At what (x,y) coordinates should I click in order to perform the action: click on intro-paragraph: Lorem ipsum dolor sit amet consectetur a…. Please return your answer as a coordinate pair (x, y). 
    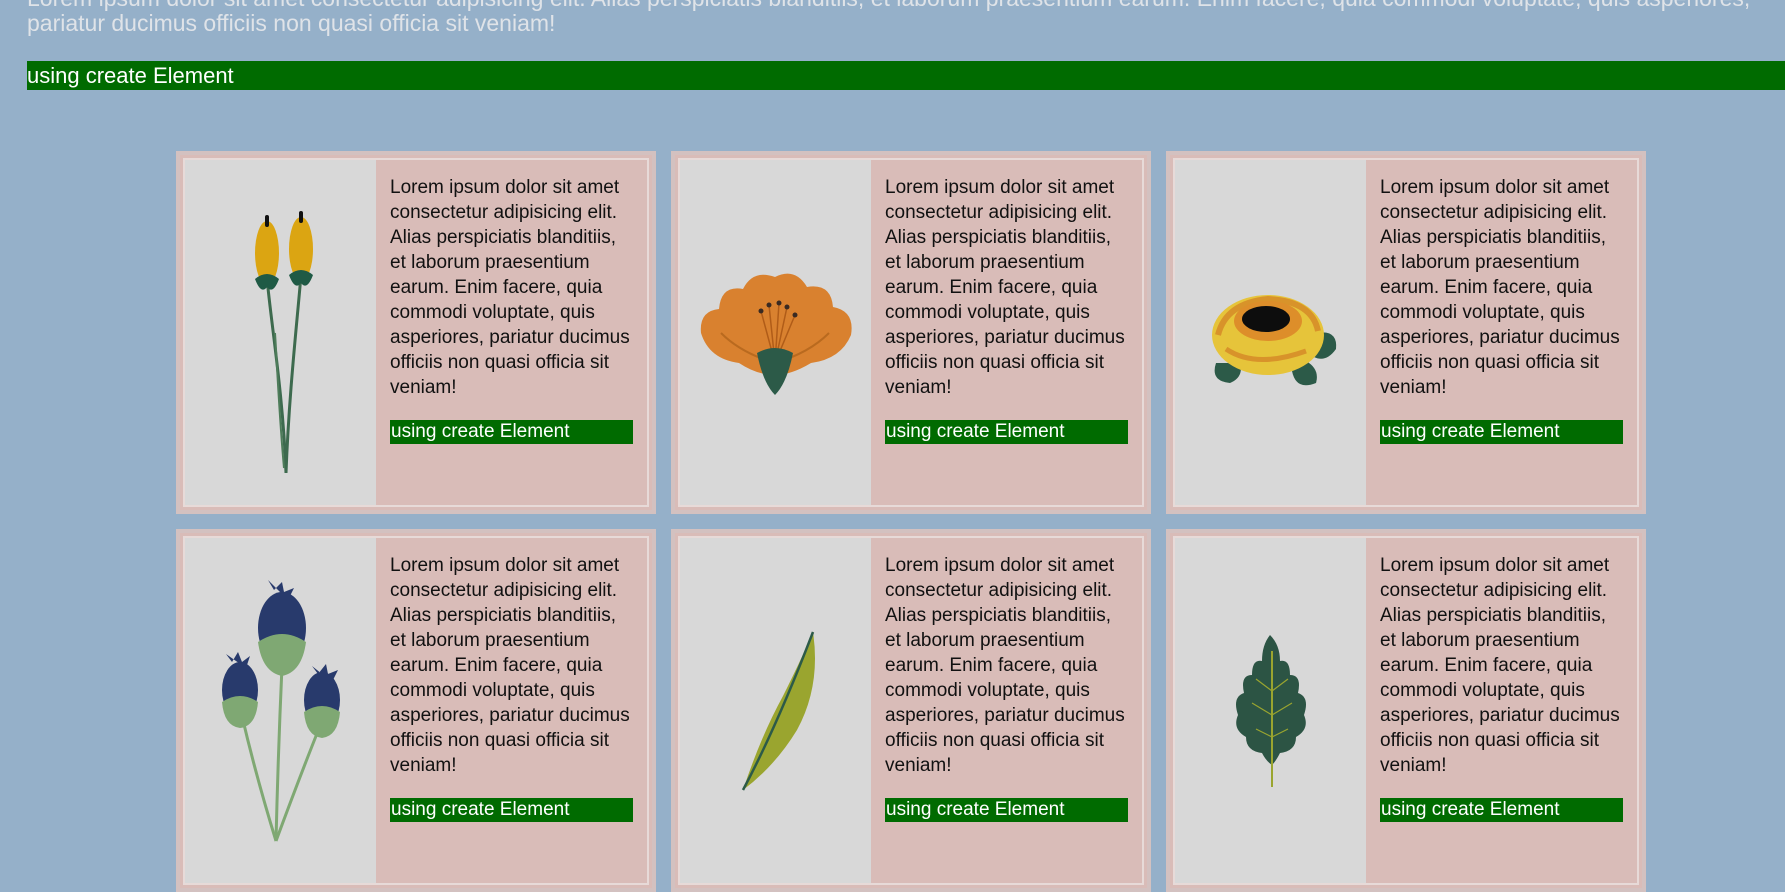
    Looking at the image, I should click on (888, 18).